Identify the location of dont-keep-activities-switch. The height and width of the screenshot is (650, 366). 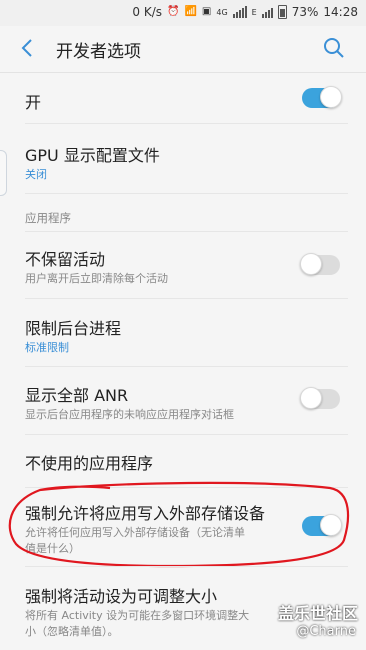
(320, 264).